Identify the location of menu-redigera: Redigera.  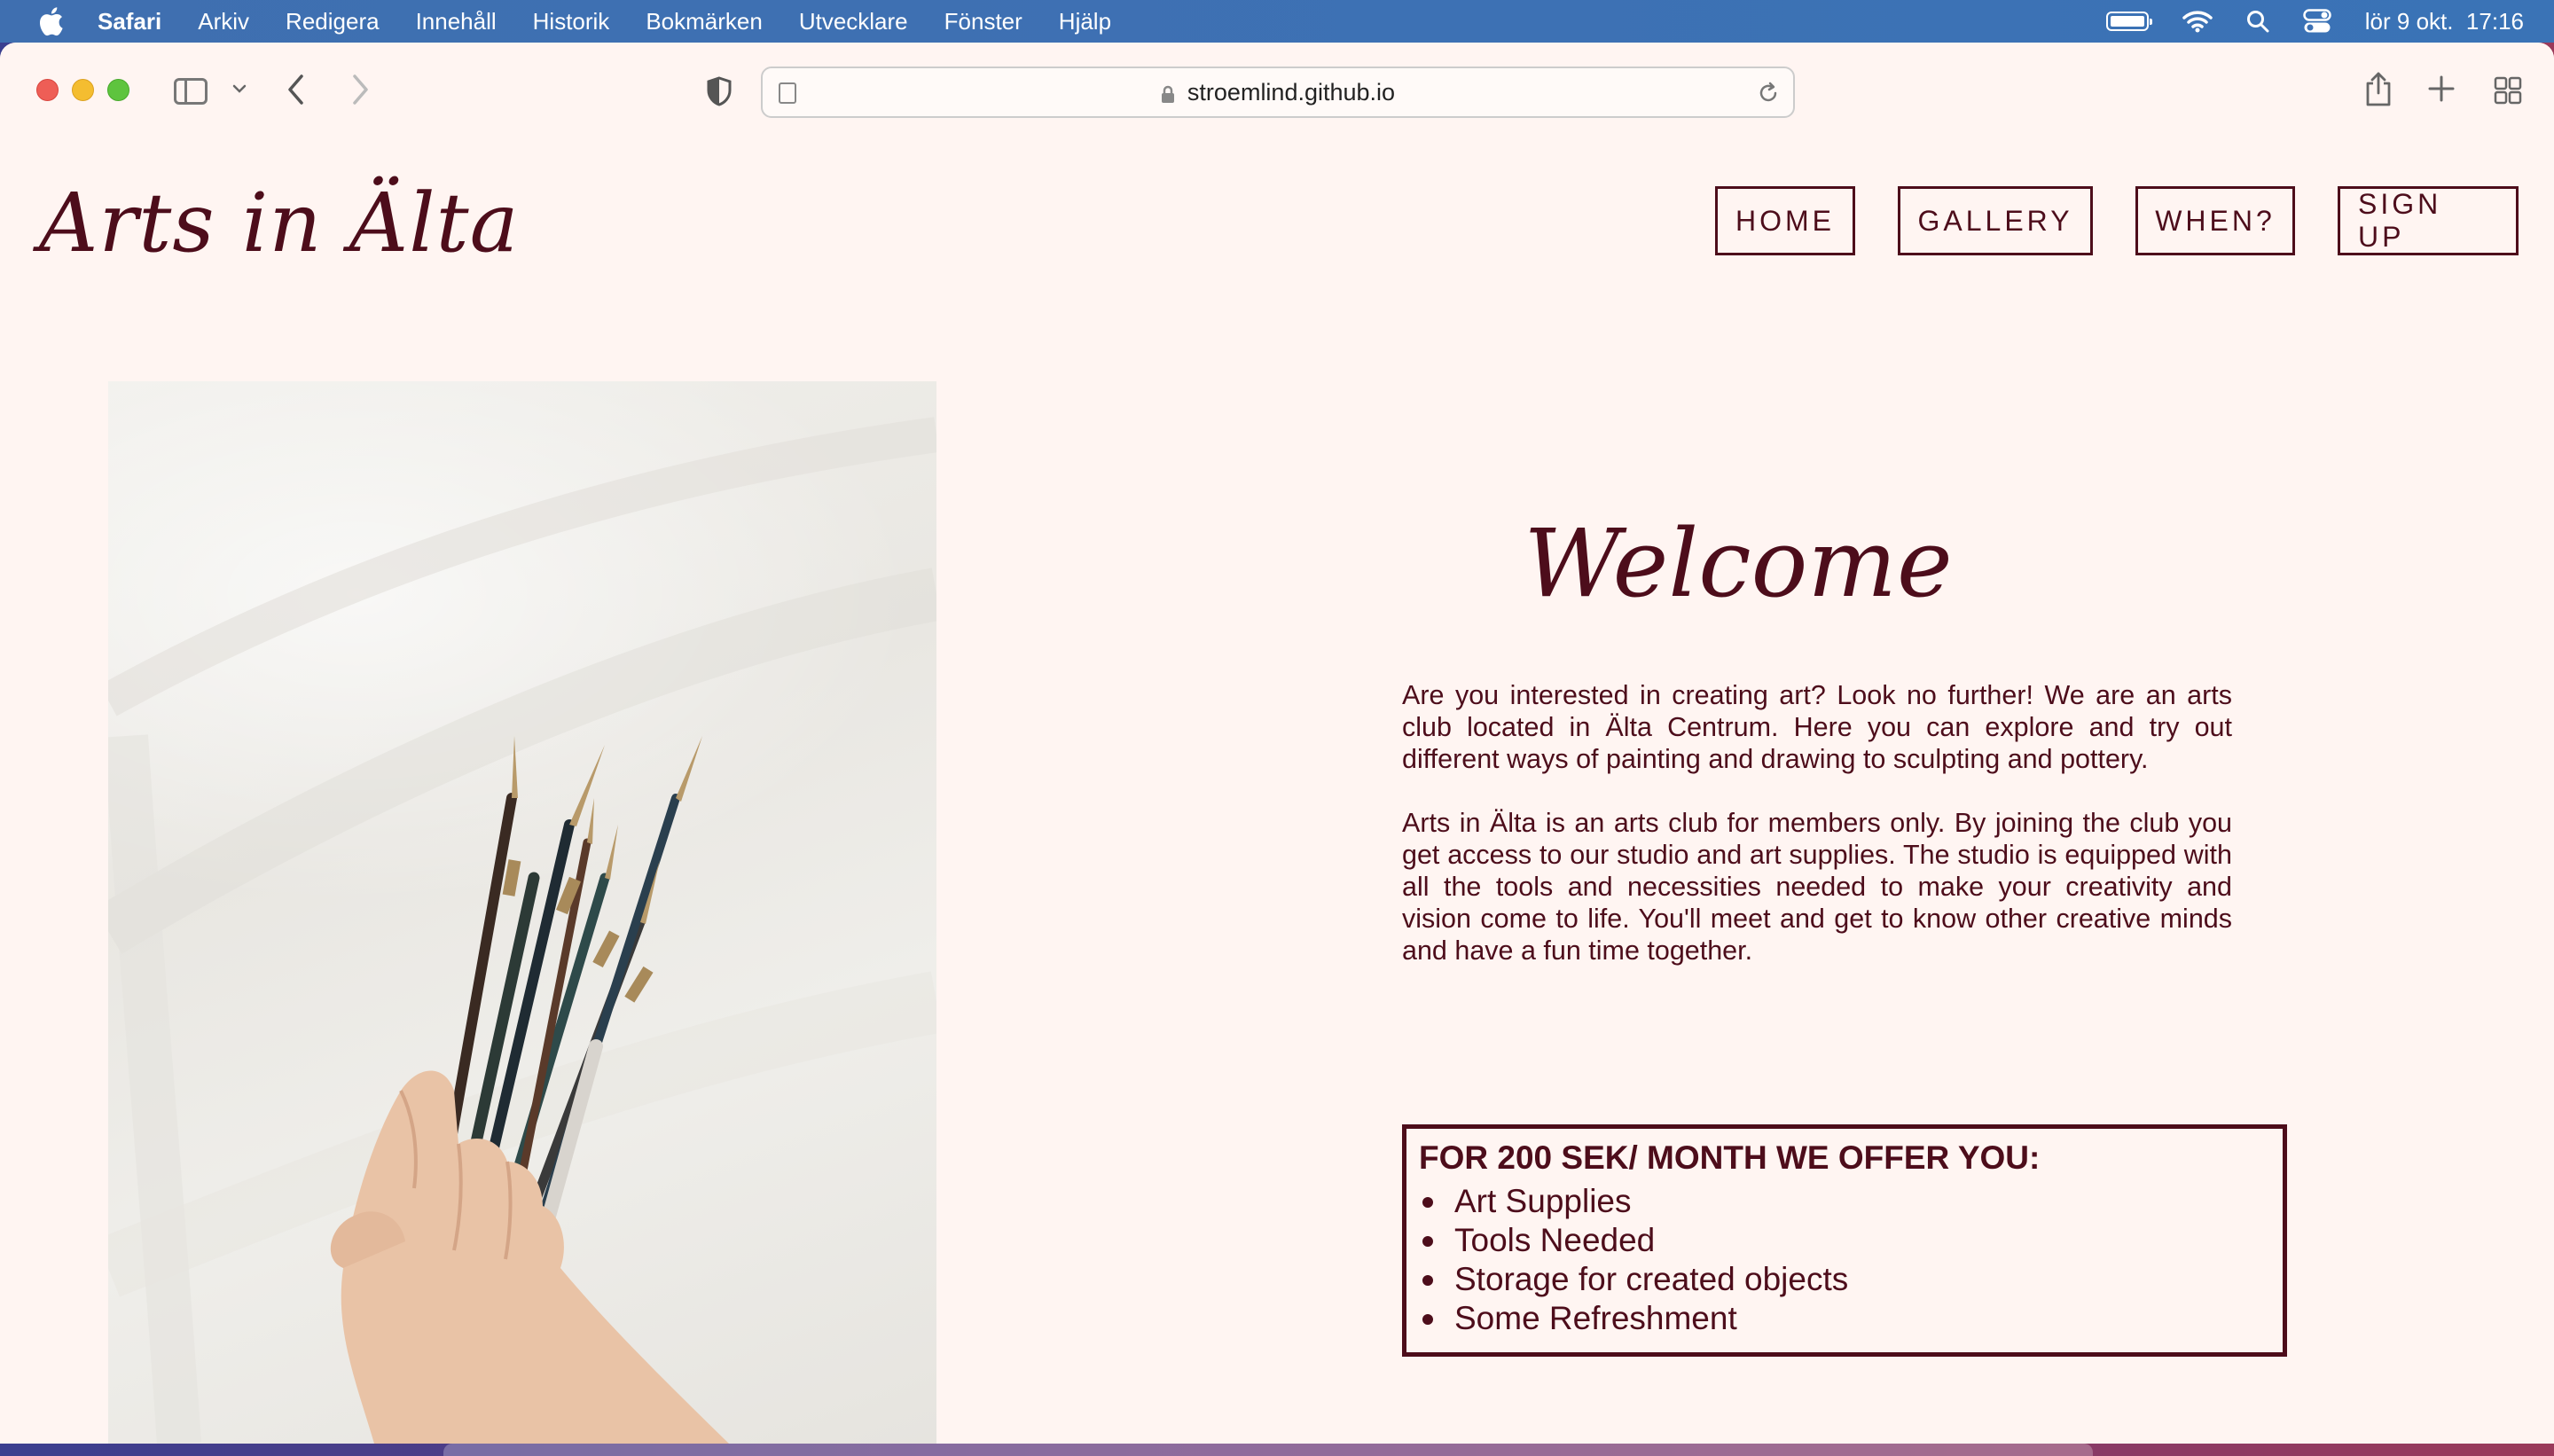
(333, 21).